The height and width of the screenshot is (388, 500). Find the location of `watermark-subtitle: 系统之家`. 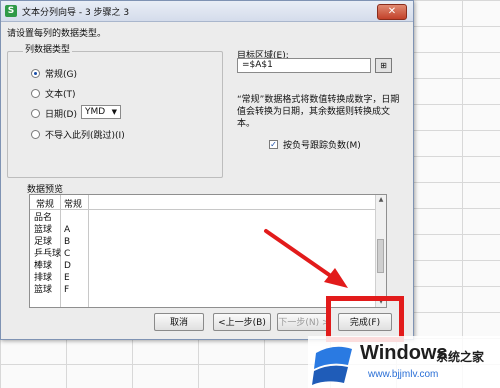

watermark-subtitle: 系统之家 is located at coordinates (460, 357).